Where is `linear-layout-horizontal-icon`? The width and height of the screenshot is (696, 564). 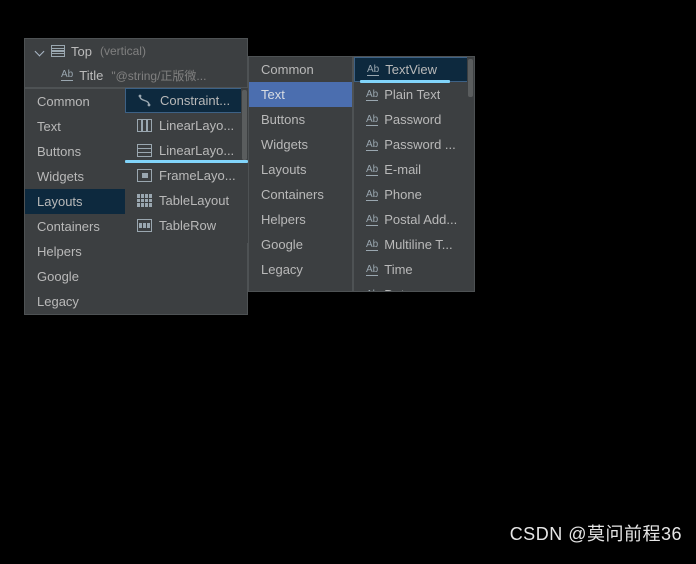
linear-layout-horizontal-icon is located at coordinates (144, 125).